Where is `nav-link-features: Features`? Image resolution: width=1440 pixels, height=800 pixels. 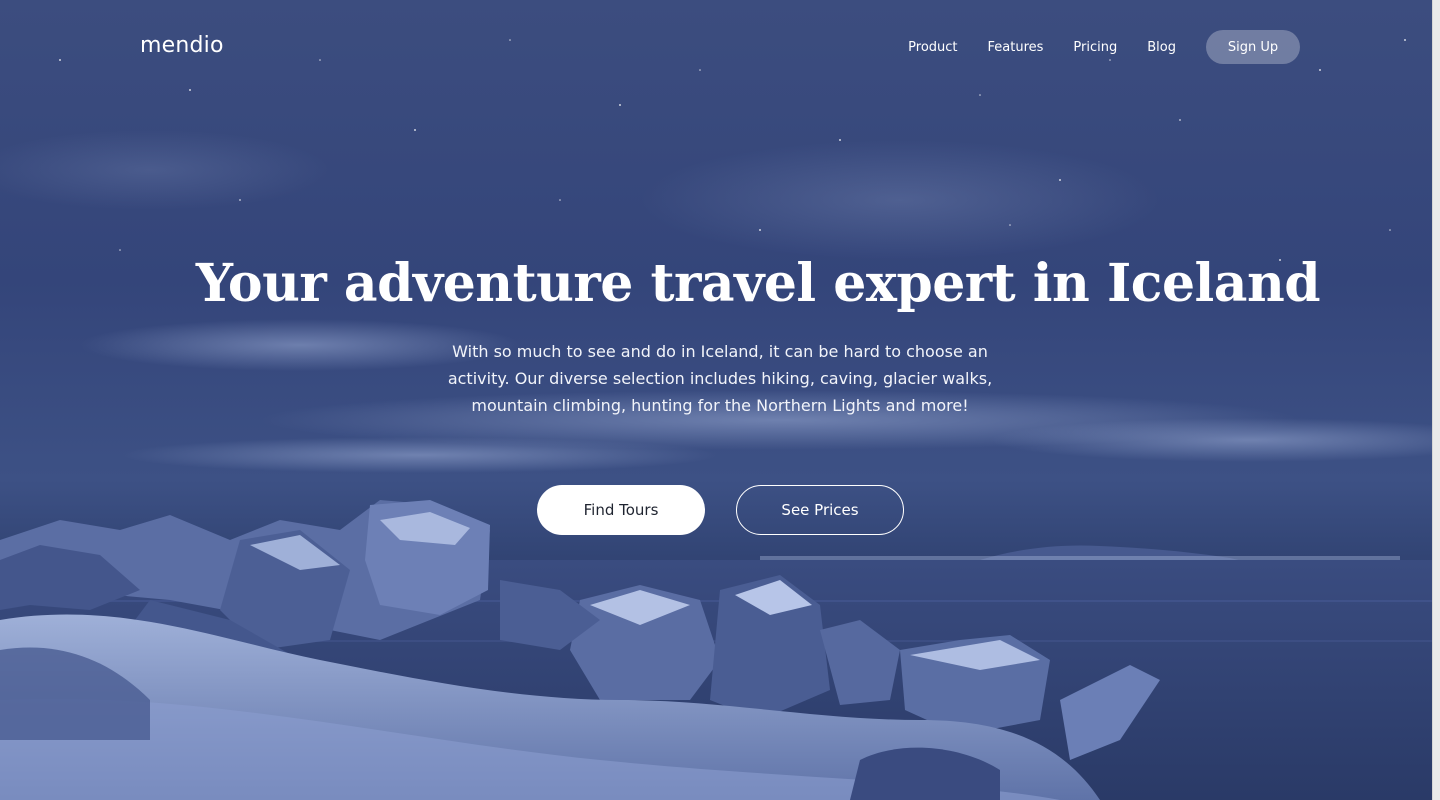
nav-link-features: Features is located at coordinates (1016, 47).